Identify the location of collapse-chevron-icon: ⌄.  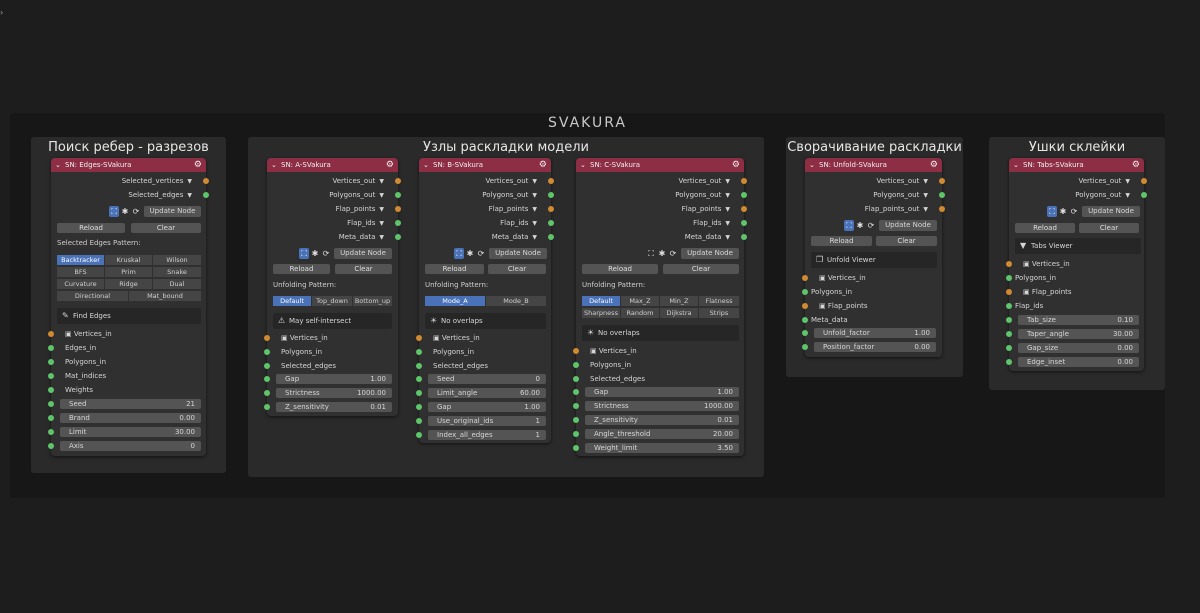
(274, 165).